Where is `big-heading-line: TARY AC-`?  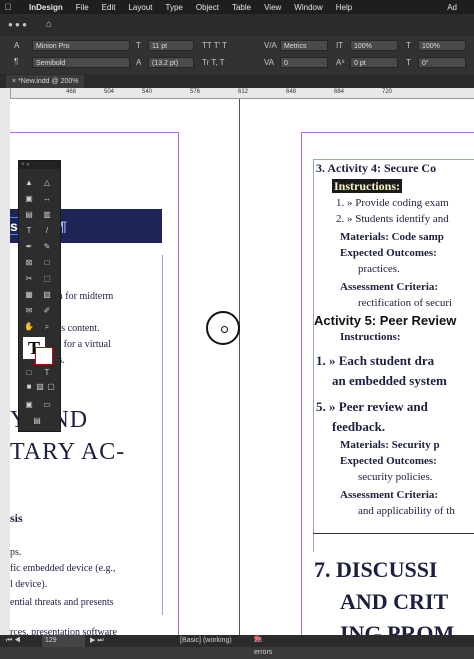
big-heading-line: TARY AC- is located at coordinates (68, 452).